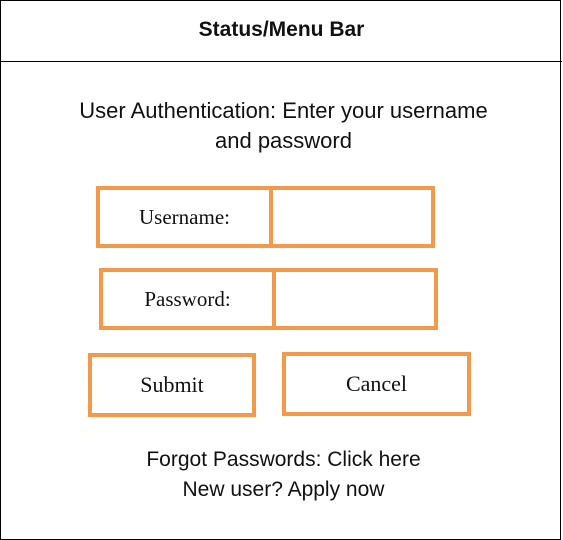 This screenshot has height=540, width=563. Describe the element at coordinates (354, 217) in the screenshot. I see `username-input` at that location.